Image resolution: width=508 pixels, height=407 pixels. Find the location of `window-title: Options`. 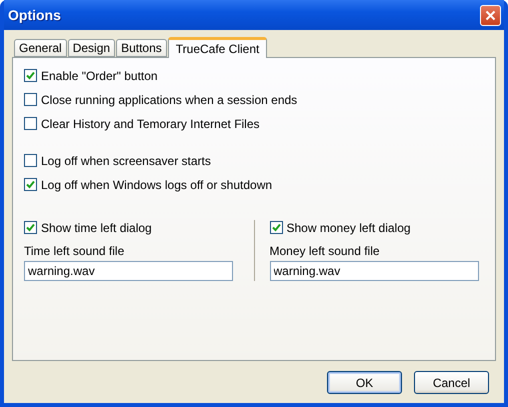

window-title: Options is located at coordinates (34, 15).